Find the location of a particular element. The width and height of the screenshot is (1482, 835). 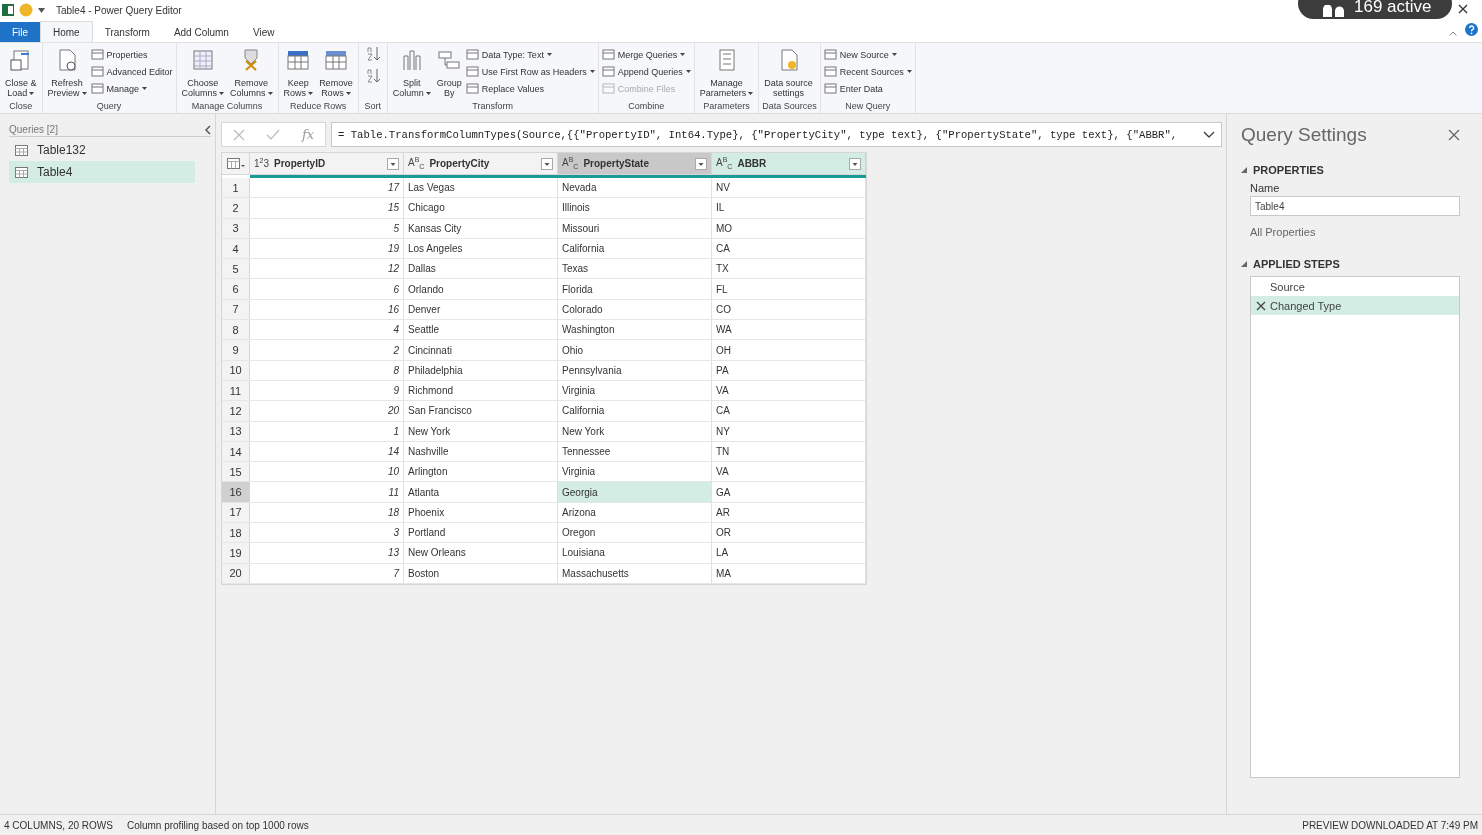

table-cell: 1 is located at coordinates (327, 431).